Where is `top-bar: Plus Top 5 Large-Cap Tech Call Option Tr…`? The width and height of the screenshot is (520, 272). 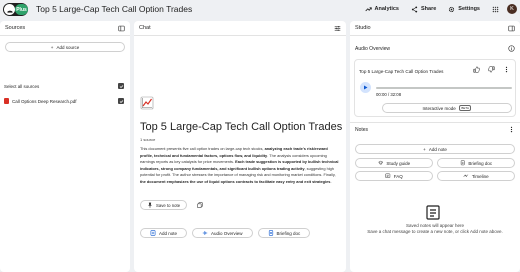
top-bar: Plus Top 5 Large-Cap Tech Call Option Tr… is located at coordinates (260, 10).